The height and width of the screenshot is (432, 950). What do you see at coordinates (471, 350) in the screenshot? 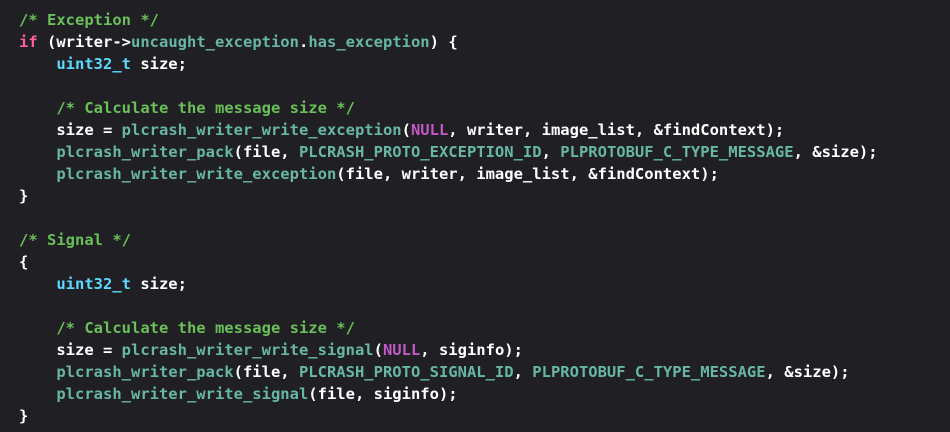
I see `code-token-plain: , siginfo);` at bounding box center [471, 350].